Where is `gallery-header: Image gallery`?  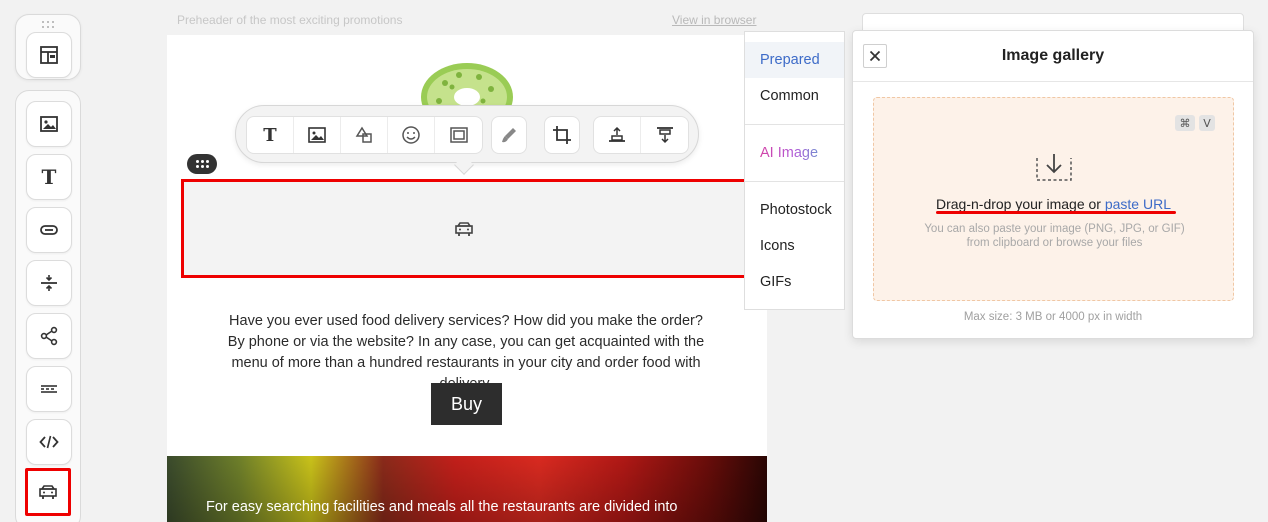 gallery-header: Image gallery is located at coordinates (1053, 56).